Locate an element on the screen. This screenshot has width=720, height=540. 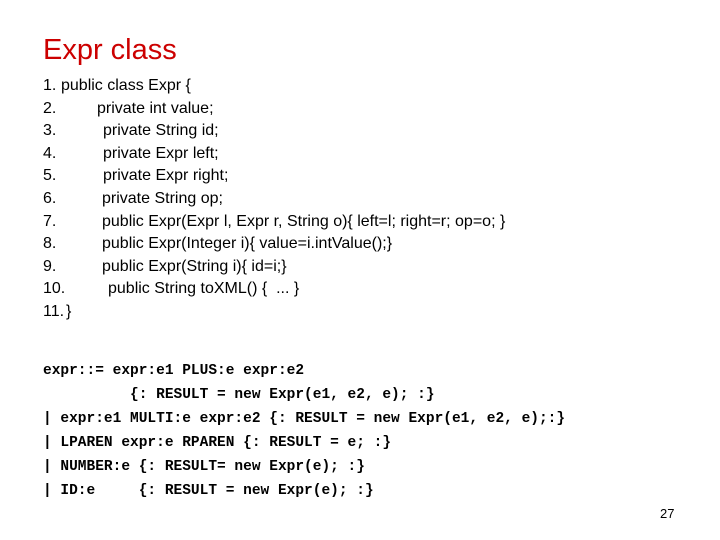
line-number: 1. is located at coordinates (50, 85).